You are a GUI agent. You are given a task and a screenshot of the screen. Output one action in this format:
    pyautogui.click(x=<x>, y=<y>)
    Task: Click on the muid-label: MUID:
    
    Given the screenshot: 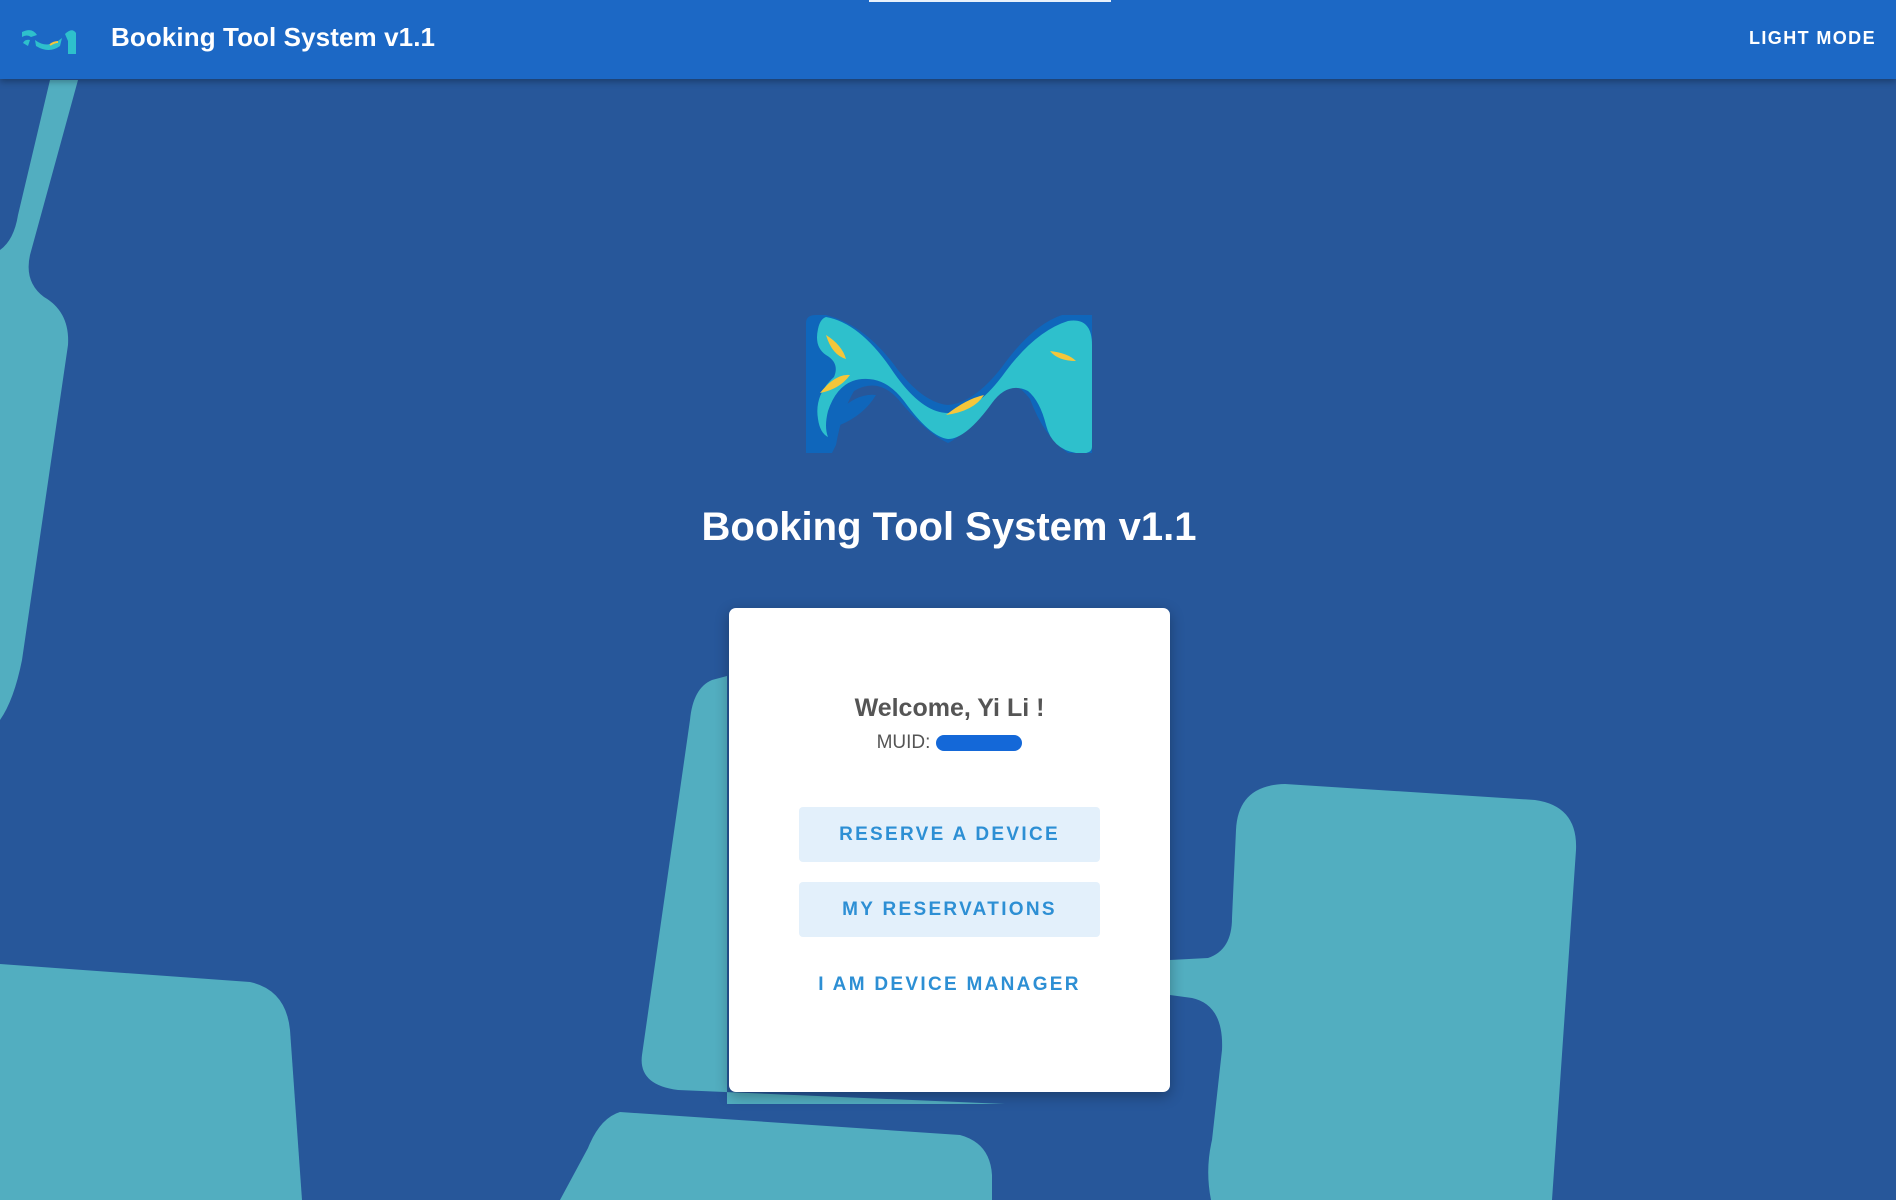 What is the action you would take?
    pyautogui.click(x=903, y=742)
    